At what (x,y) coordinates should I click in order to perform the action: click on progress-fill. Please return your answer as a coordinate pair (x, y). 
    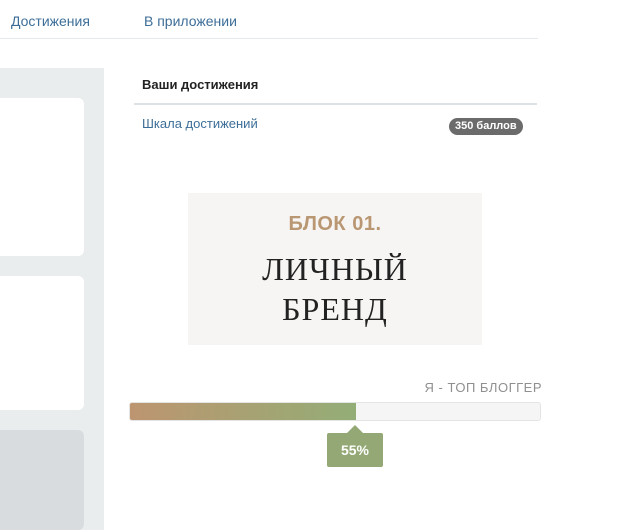
    Looking at the image, I should click on (243, 411).